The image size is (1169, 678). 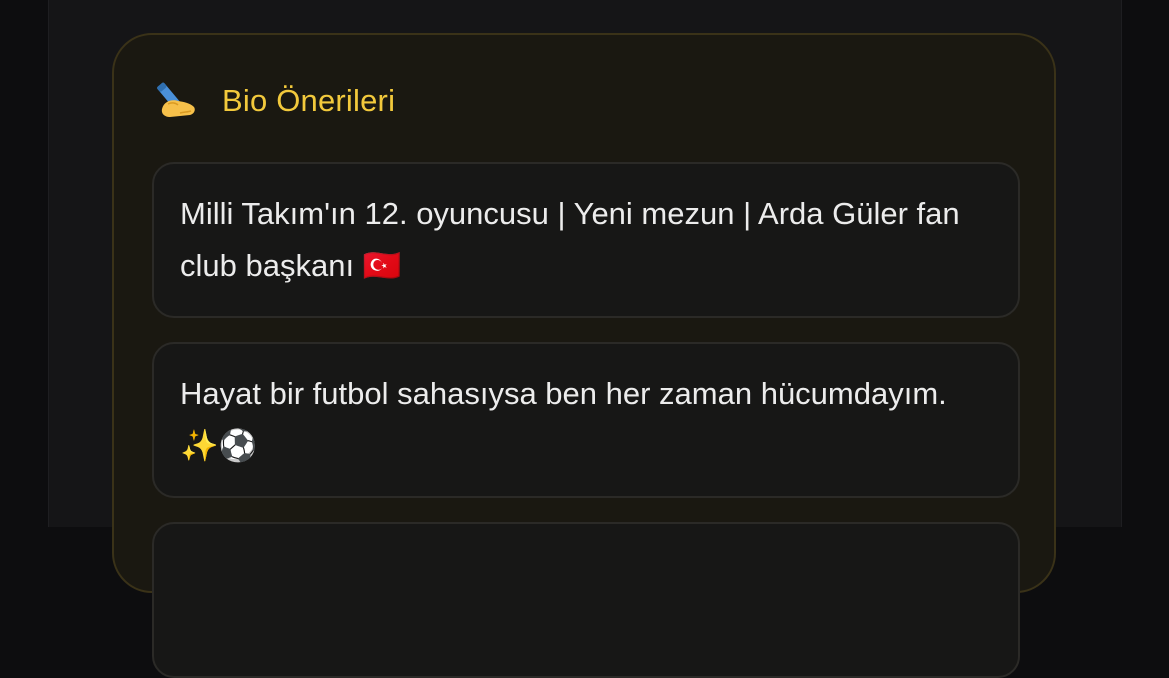 What do you see at coordinates (176, 99) in the screenshot?
I see `writing-hand-icon` at bounding box center [176, 99].